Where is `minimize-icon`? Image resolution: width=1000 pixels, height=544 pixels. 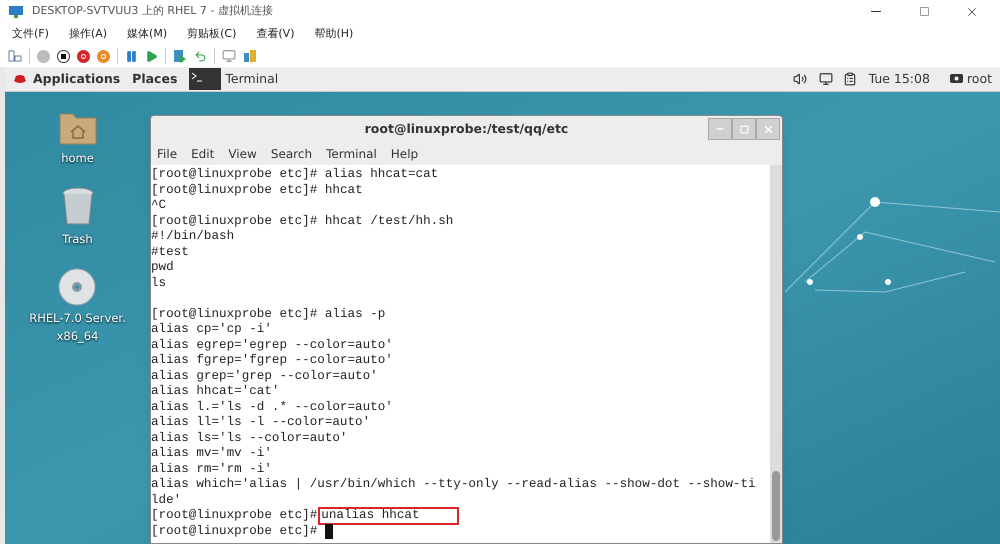 minimize-icon is located at coordinates (876, 11).